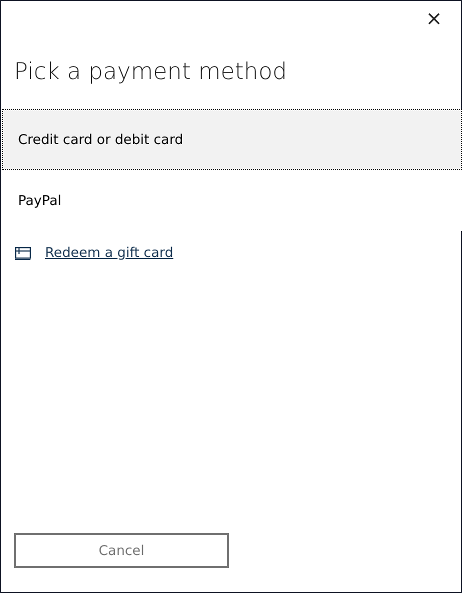 The height and width of the screenshot is (593, 462). Describe the element at coordinates (151, 73) in the screenshot. I see `dialog-title: Pick a payment method` at that location.